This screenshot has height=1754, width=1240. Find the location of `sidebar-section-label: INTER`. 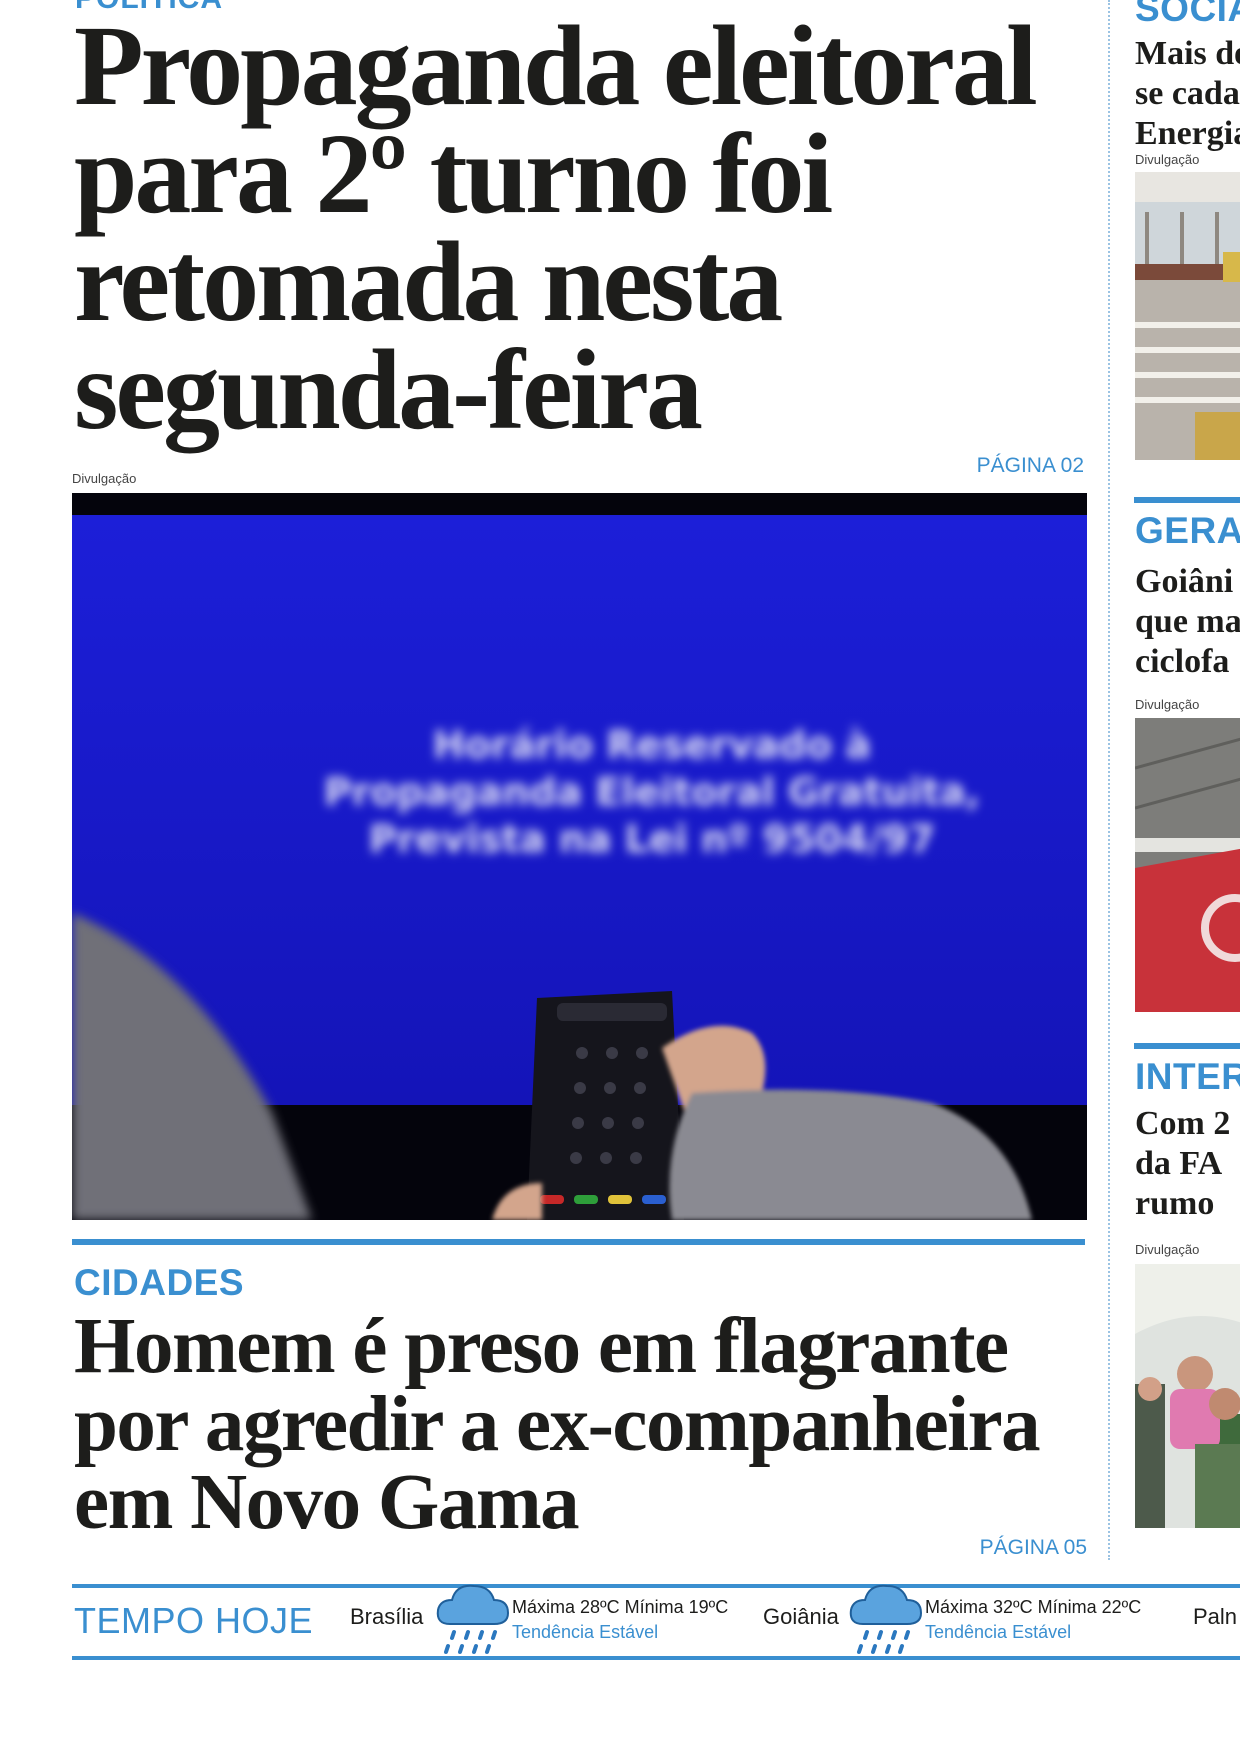

sidebar-section-label: INTER is located at coordinates (1187, 1076).